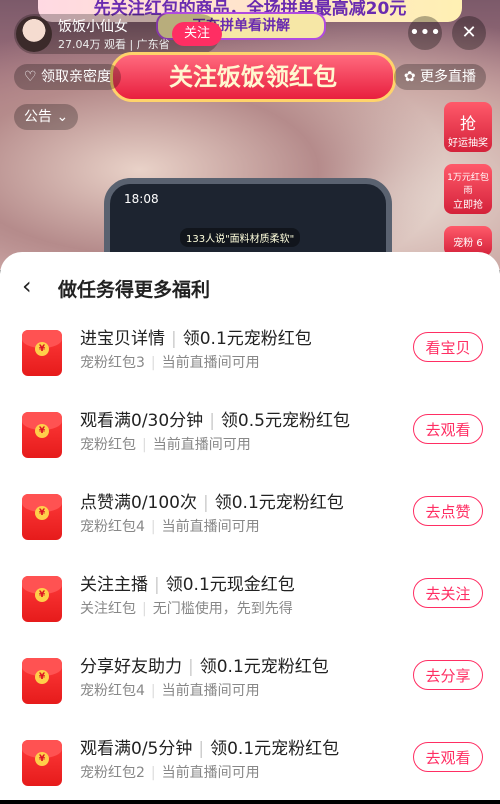 Image resolution: width=500 pixels, height=804 pixels. I want to click on follow-host-button: 去关注, so click(448, 593).